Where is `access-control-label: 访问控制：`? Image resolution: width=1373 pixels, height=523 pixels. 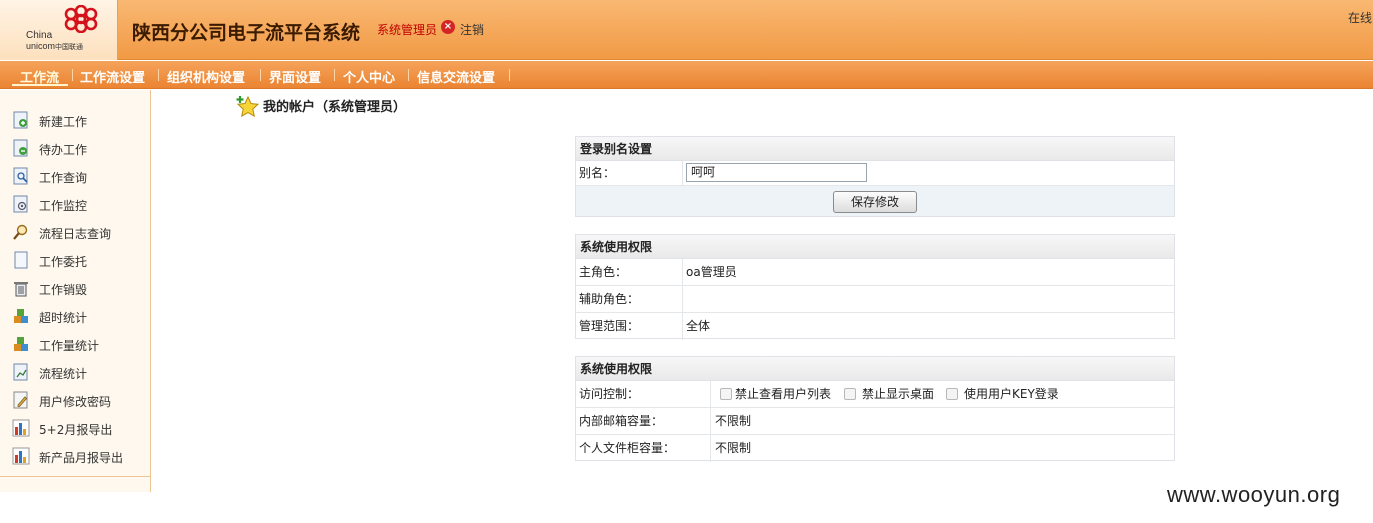 access-control-label: 访问控制： is located at coordinates (643, 394).